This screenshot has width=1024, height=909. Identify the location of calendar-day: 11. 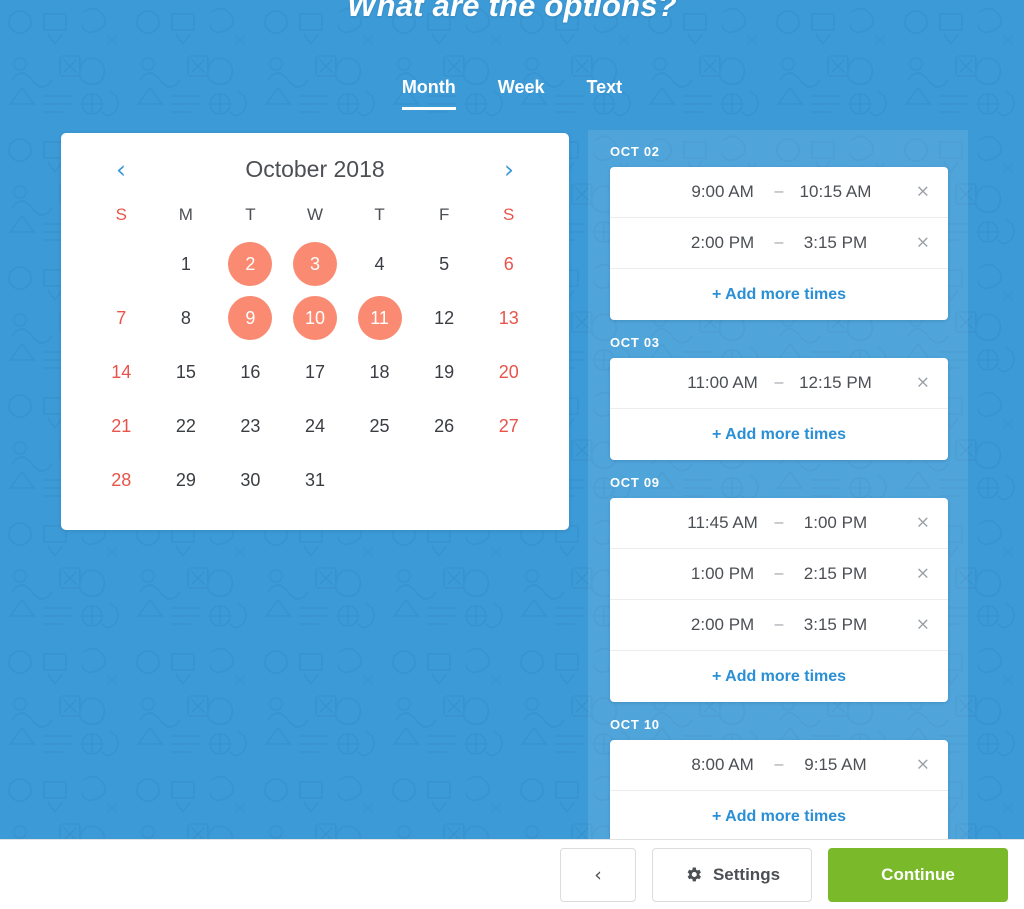
(379, 318).